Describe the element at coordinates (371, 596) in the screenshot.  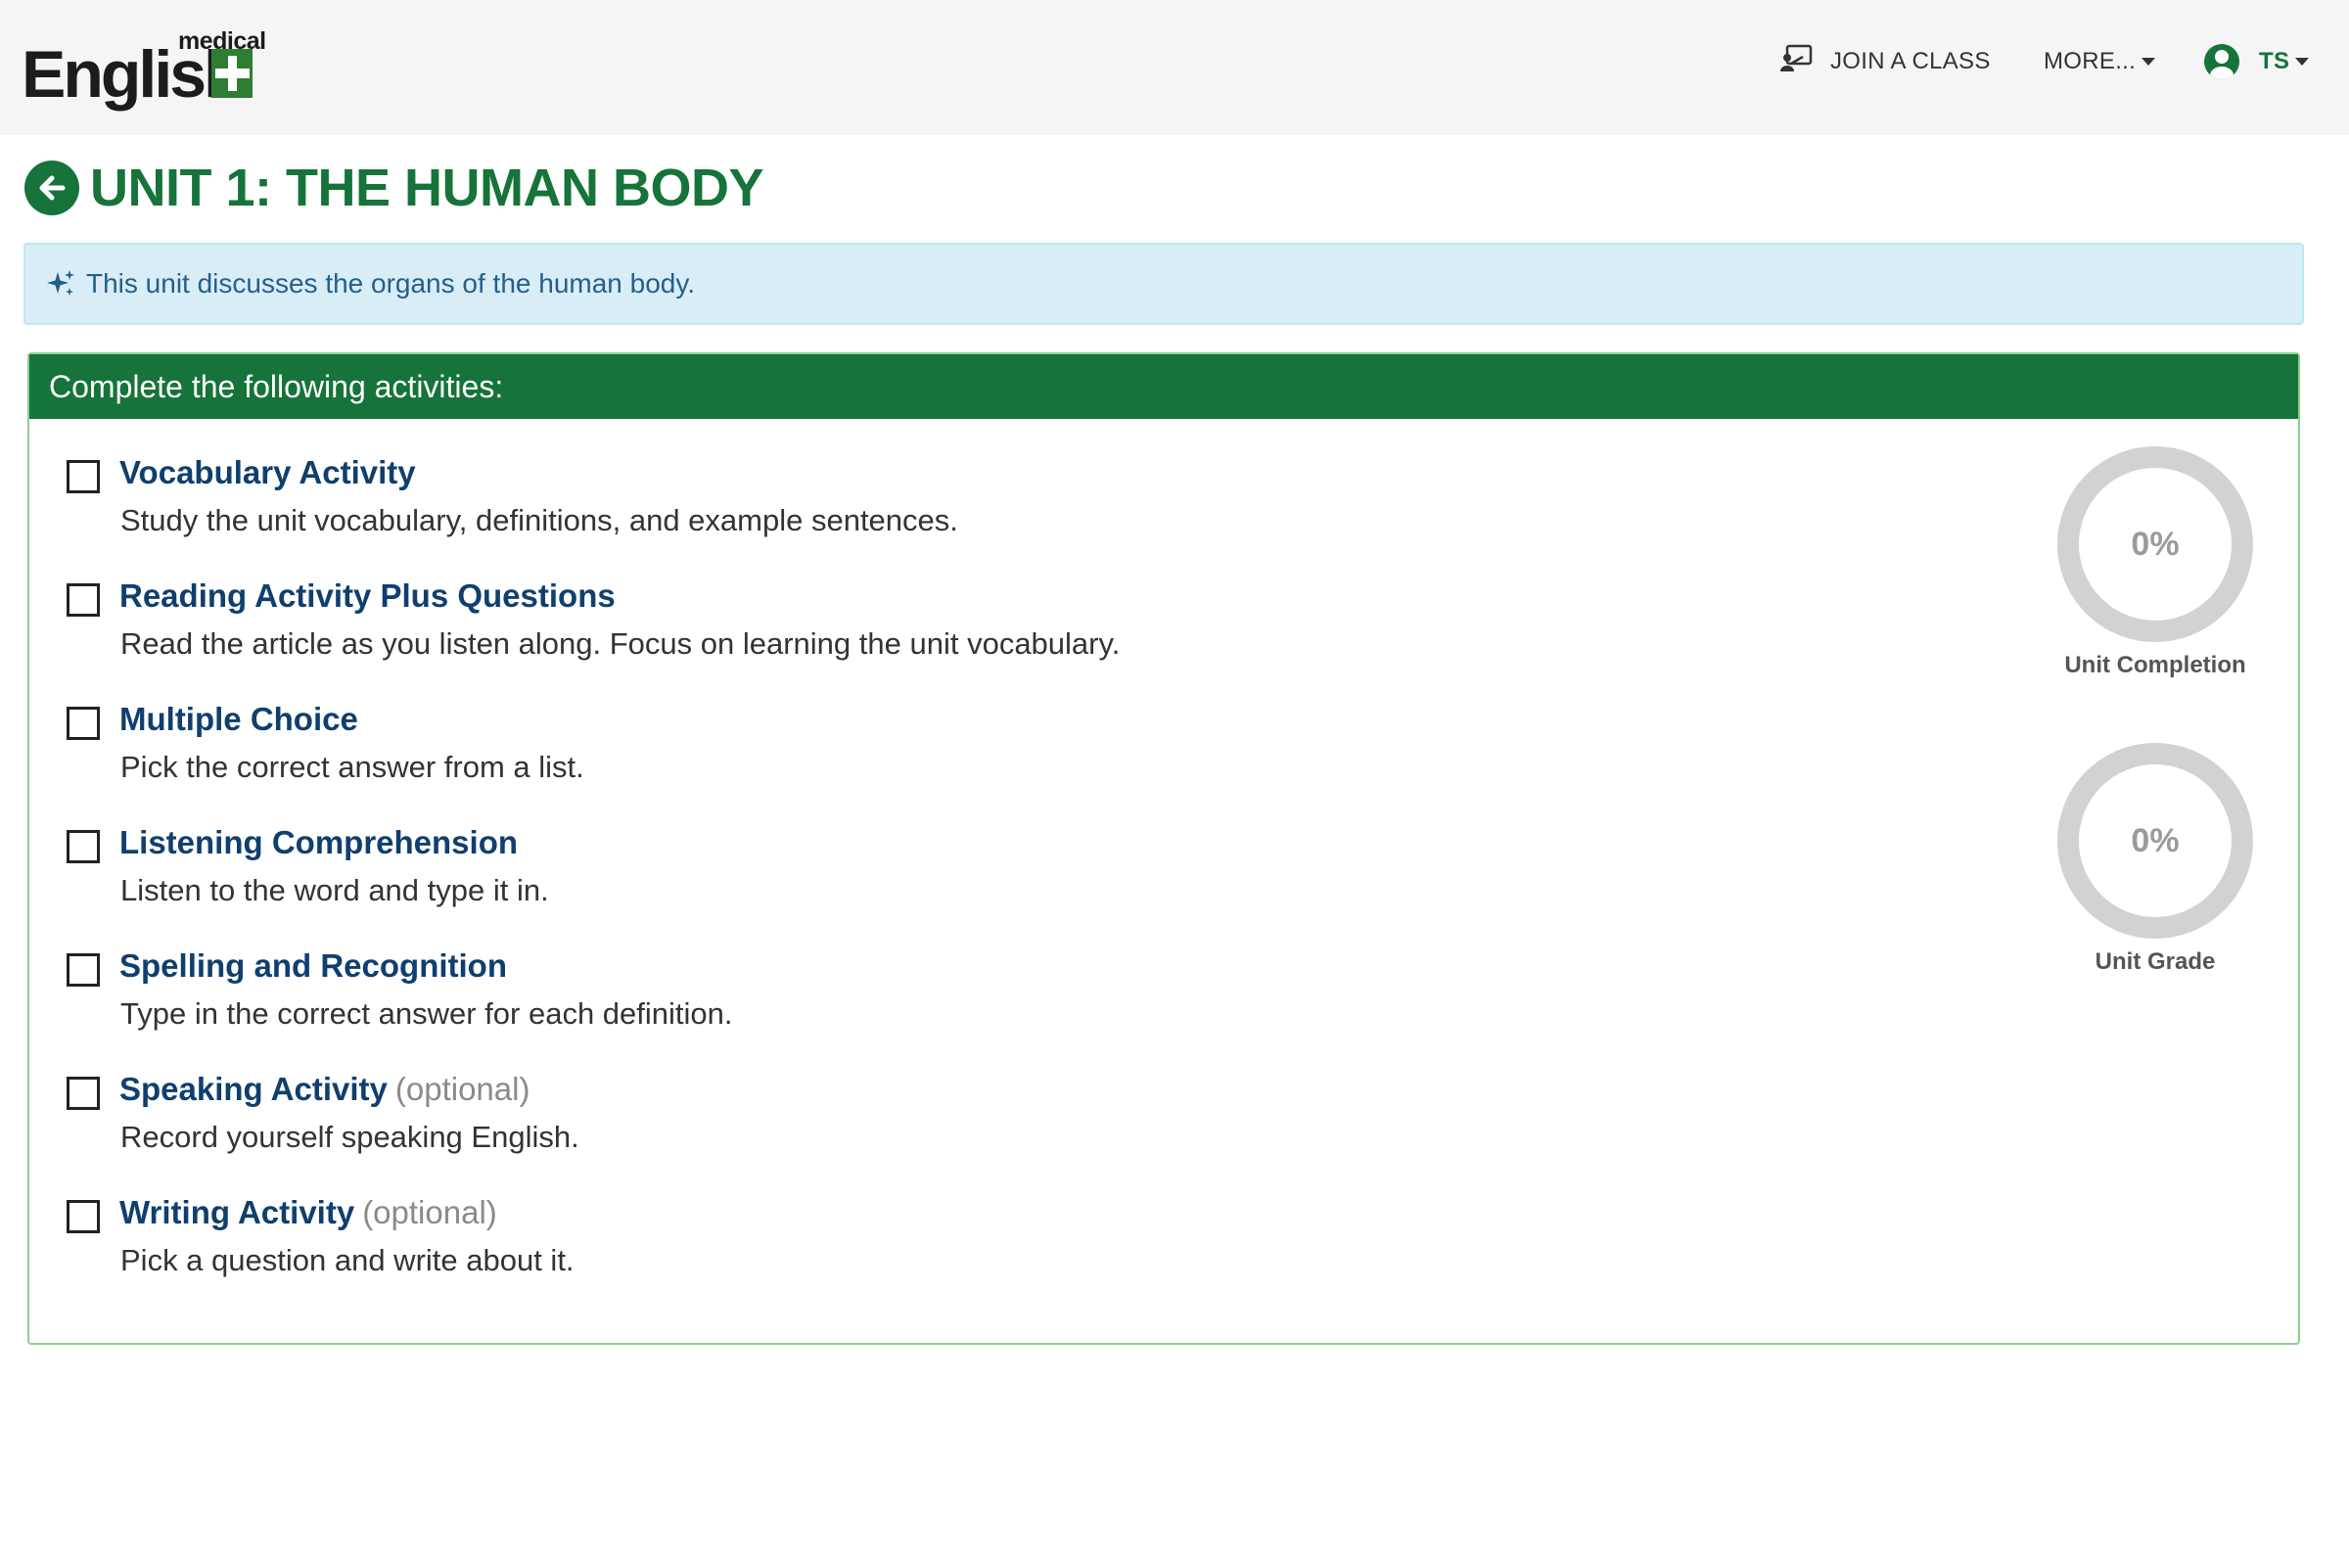
I see `activity-link-reading: Reading Activity Plus Questions` at that location.